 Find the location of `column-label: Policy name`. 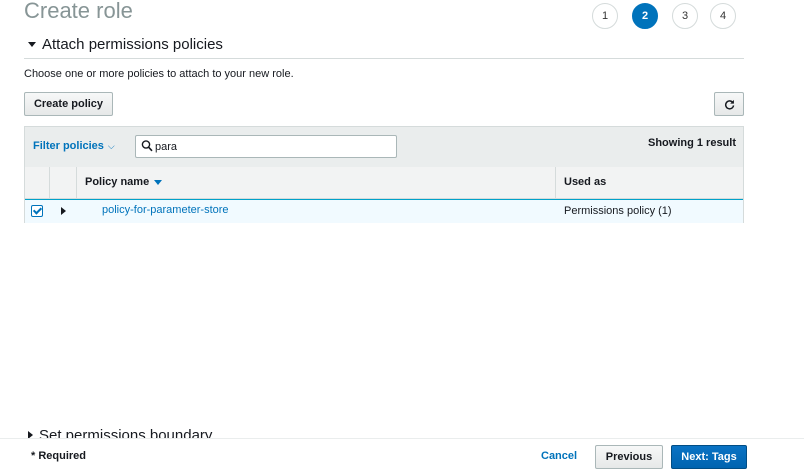

column-label: Policy name is located at coordinates (117, 182).